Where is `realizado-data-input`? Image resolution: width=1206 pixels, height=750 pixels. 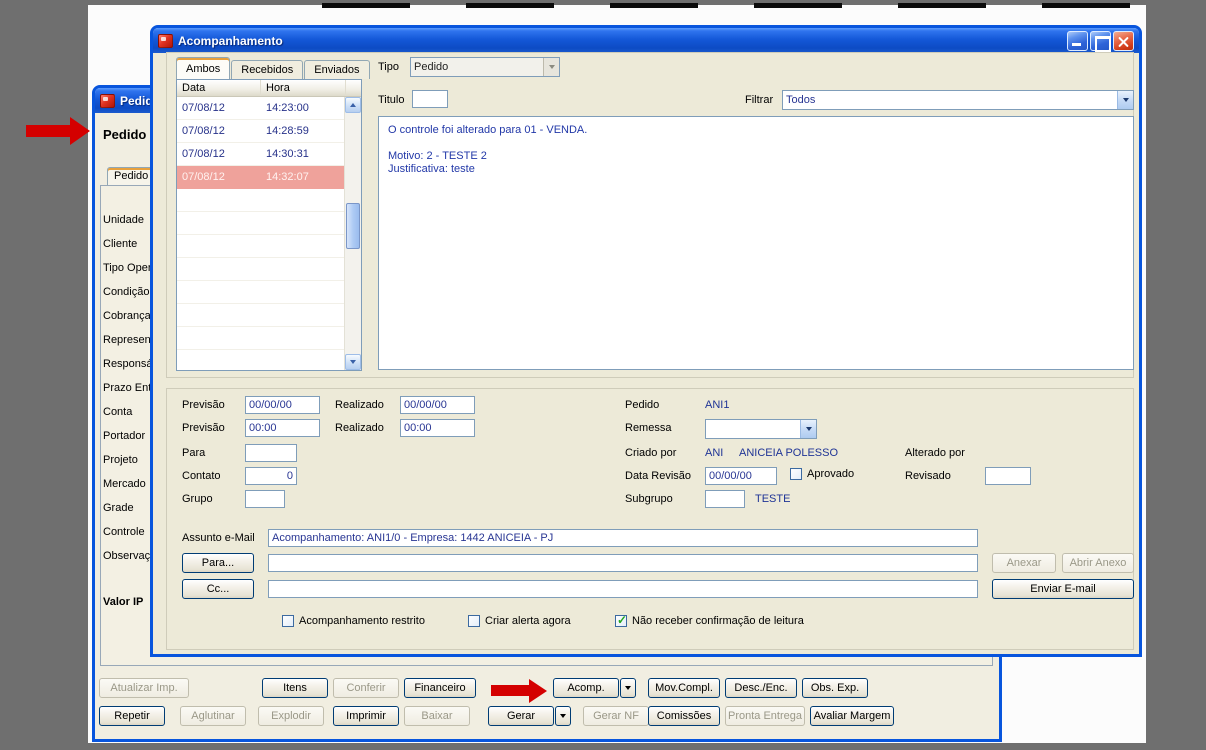 realizado-data-input is located at coordinates (437, 405).